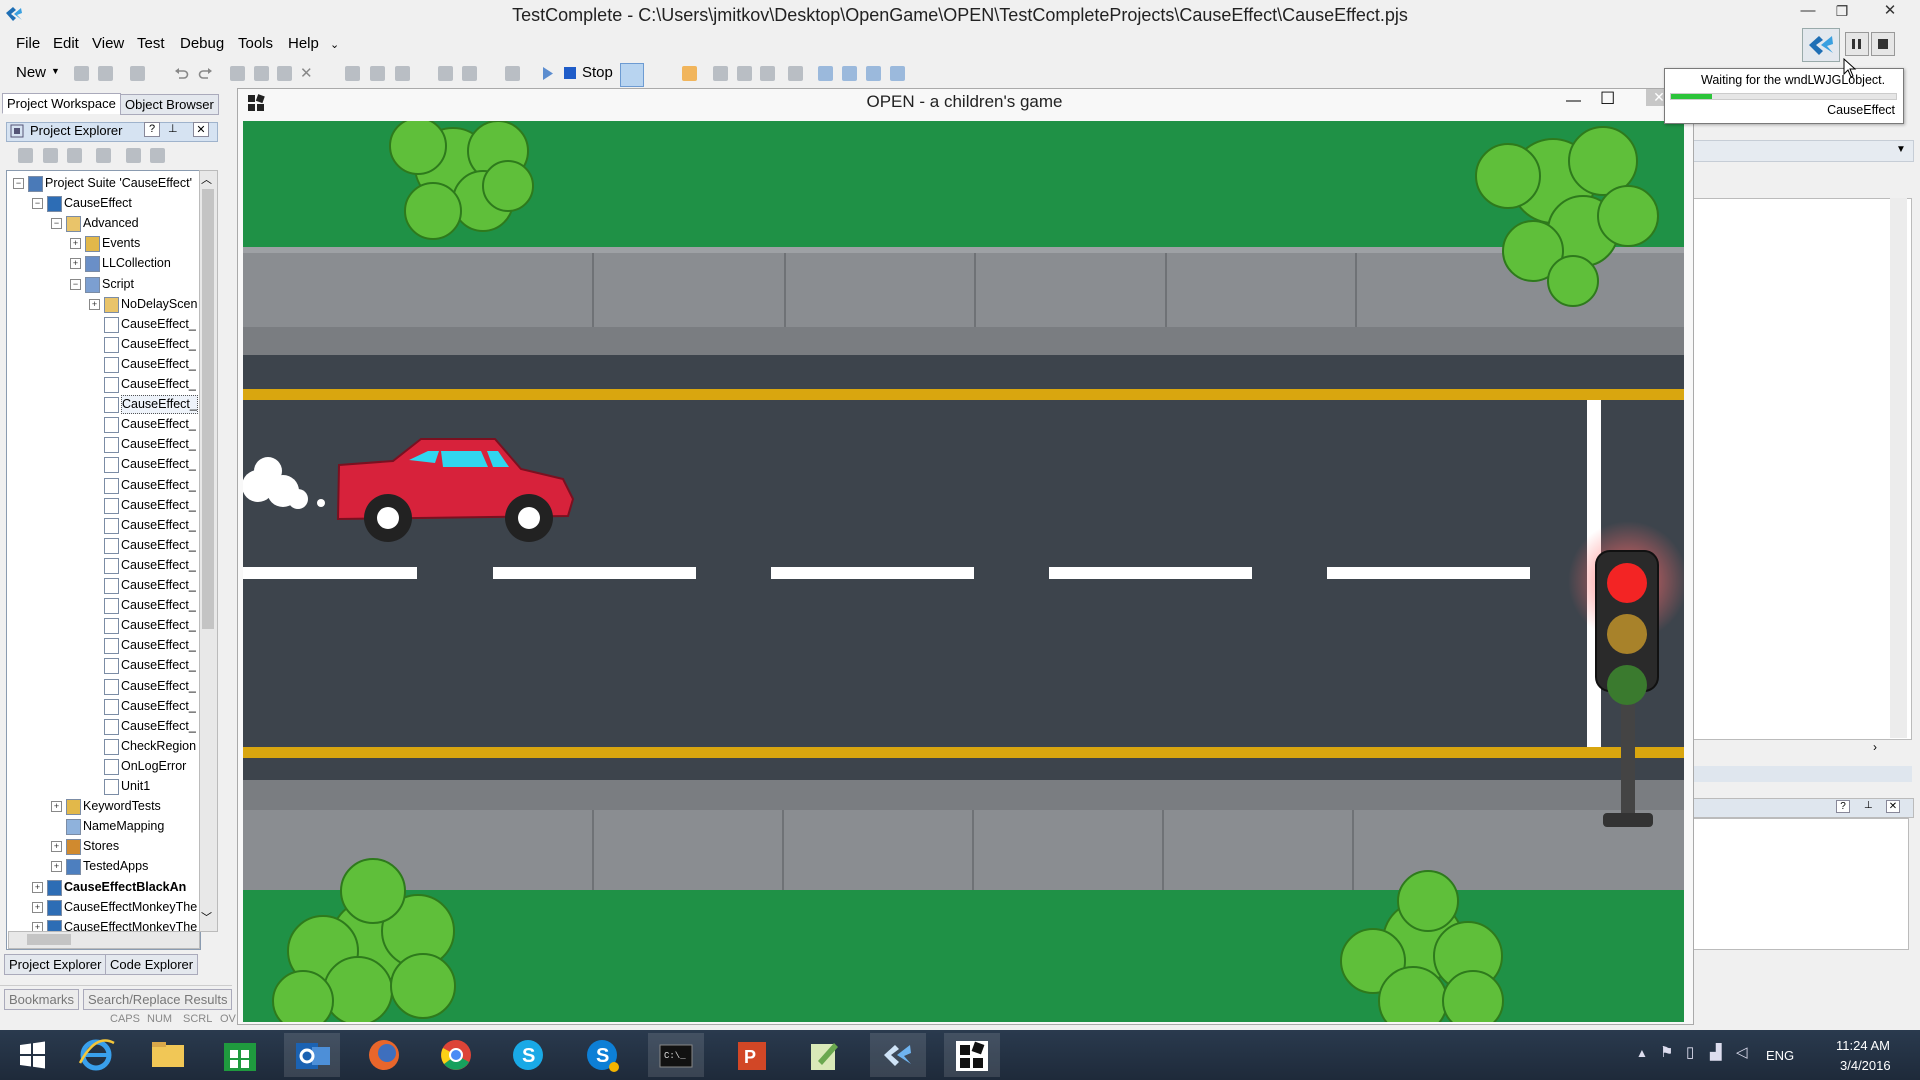 The image size is (1920, 1080). Describe the element at coordinates (96, 1055) in the screenshot. I see `ie-icon` at that location.